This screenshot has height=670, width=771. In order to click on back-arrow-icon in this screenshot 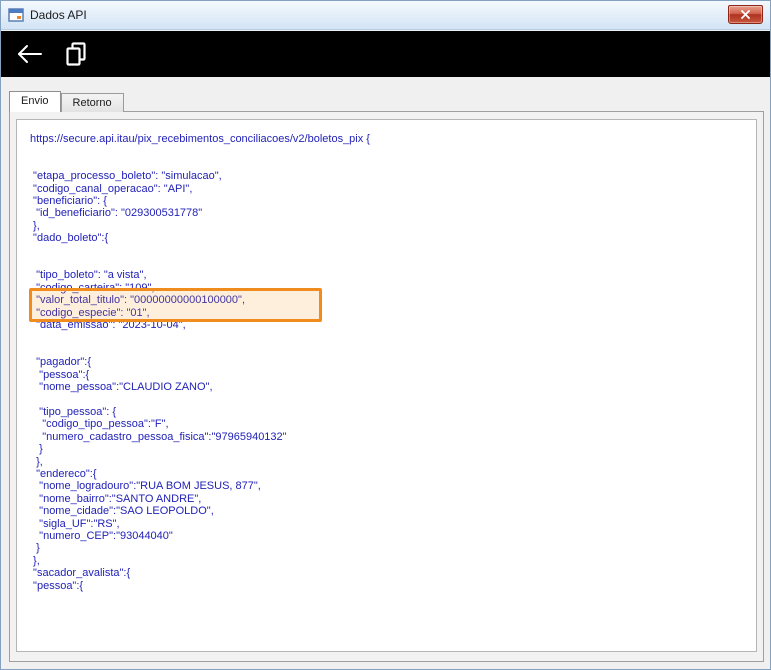, I will do `click(30, 54)`.